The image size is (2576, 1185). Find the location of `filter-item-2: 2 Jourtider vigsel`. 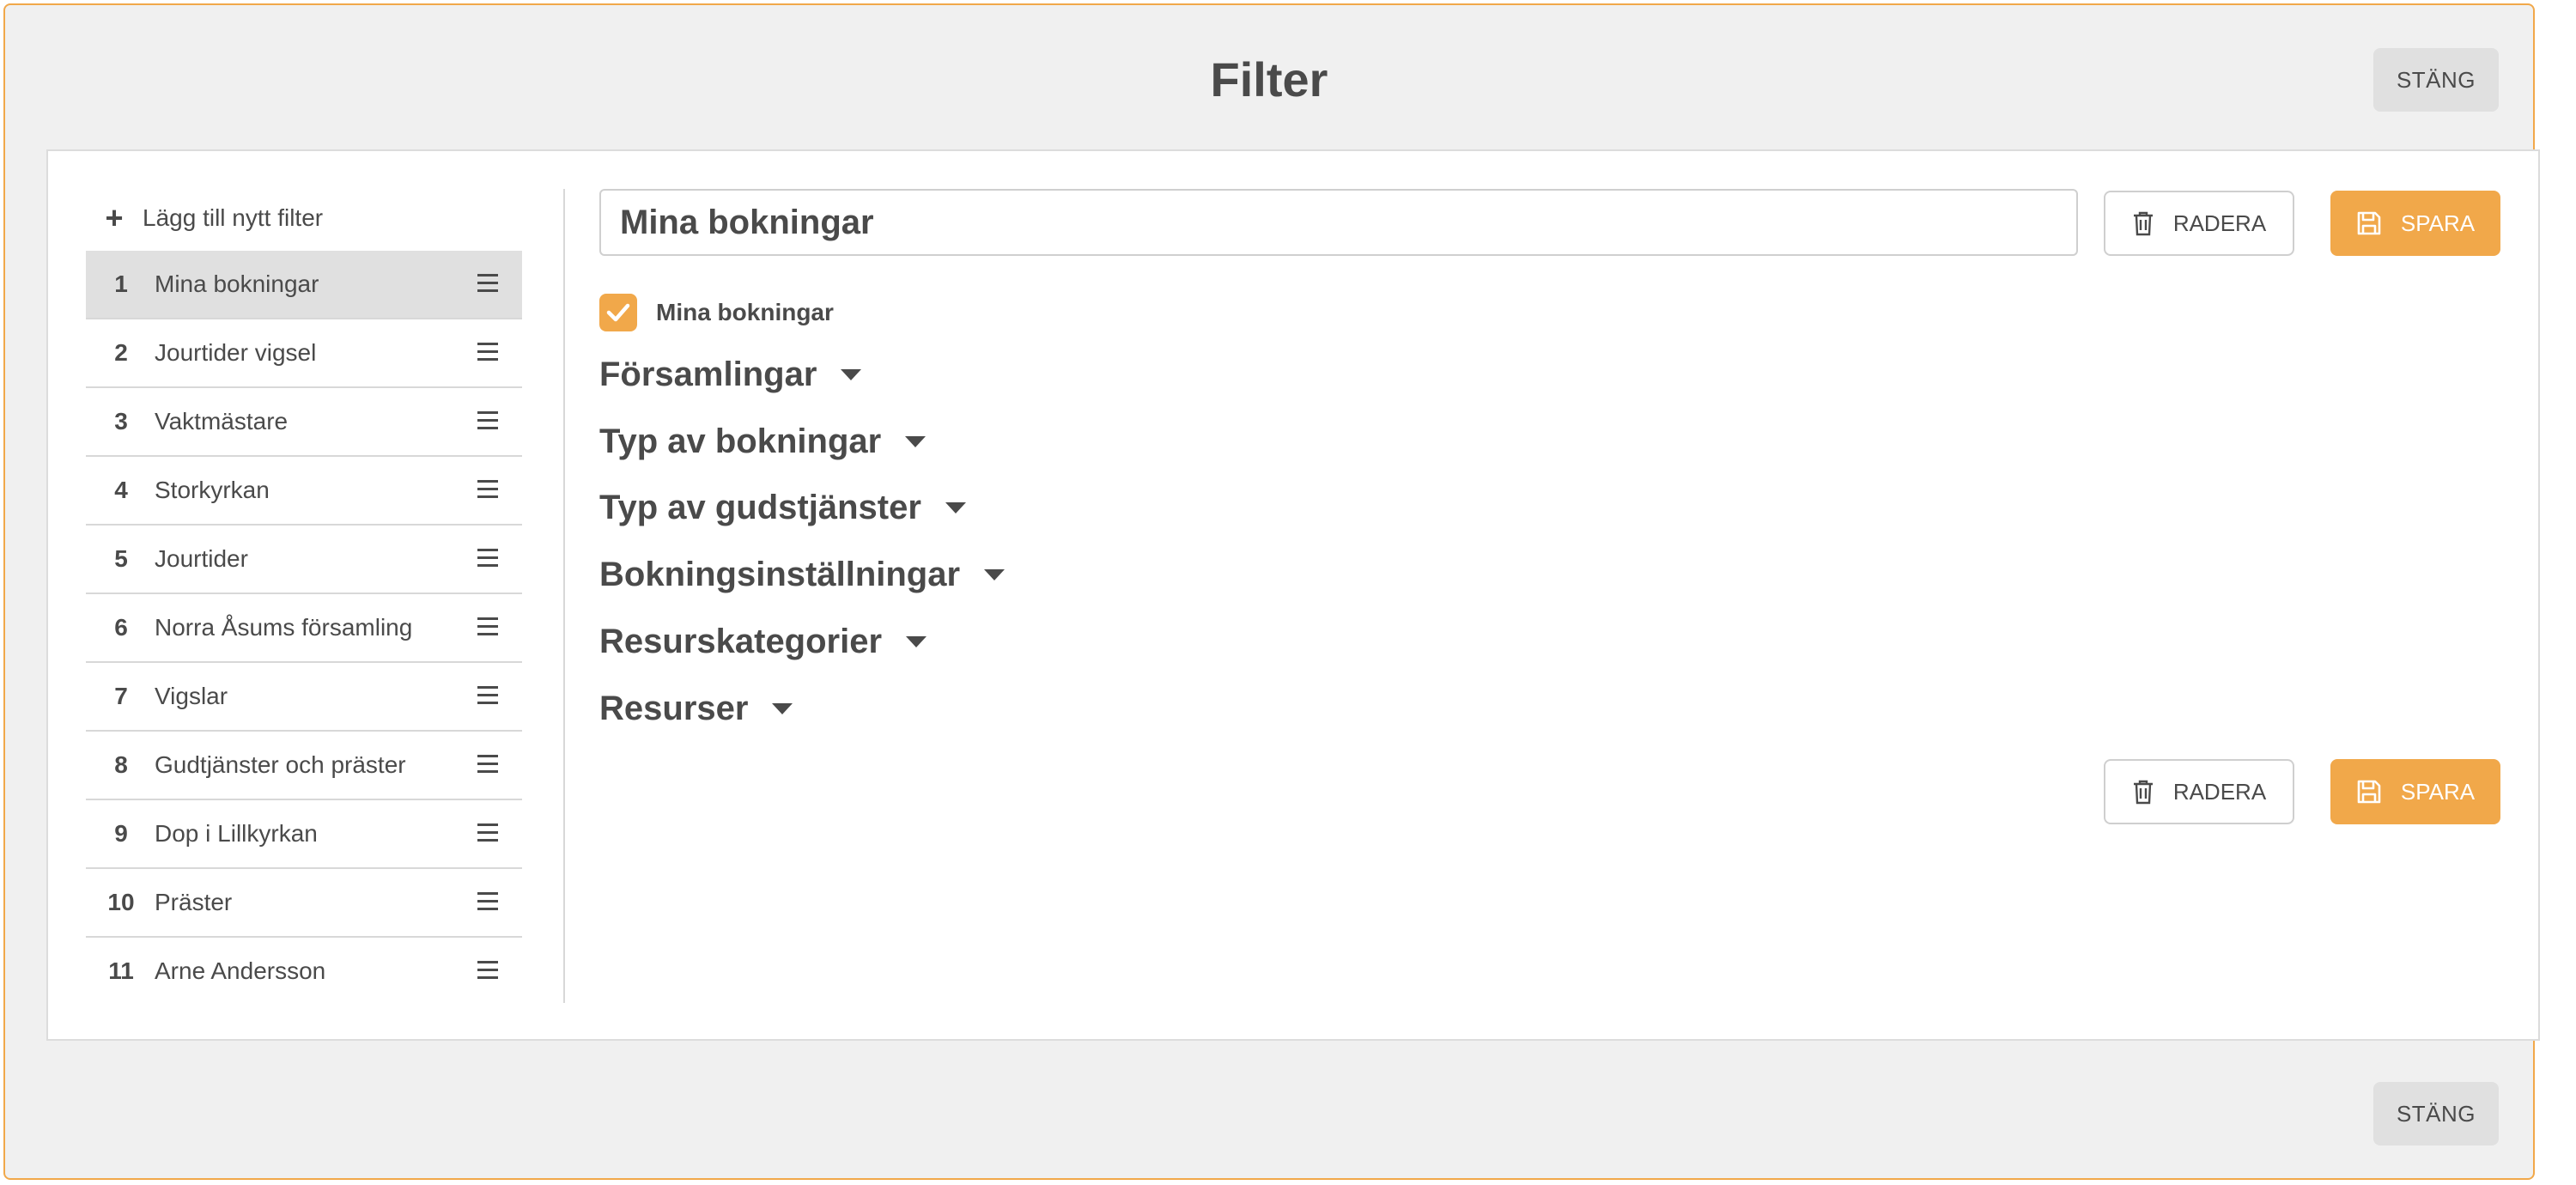

filter-item-2: 2 Jourtider vigsel is located at coordinates (304, 353).